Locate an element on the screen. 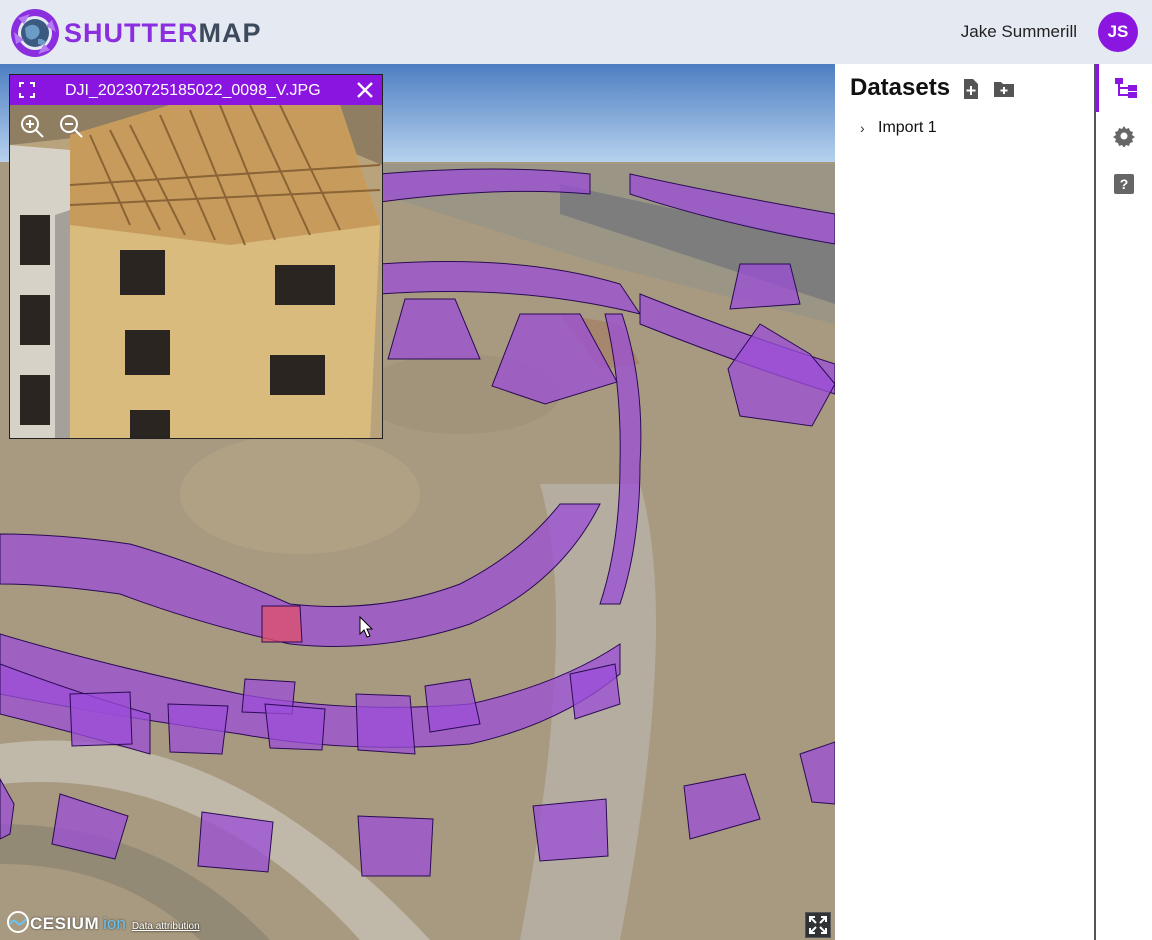 This screenshot has height=940, width=1152. image-preview-header: DJI_20230725185022_0098_V.JPG is located at coordinates (196, 90).